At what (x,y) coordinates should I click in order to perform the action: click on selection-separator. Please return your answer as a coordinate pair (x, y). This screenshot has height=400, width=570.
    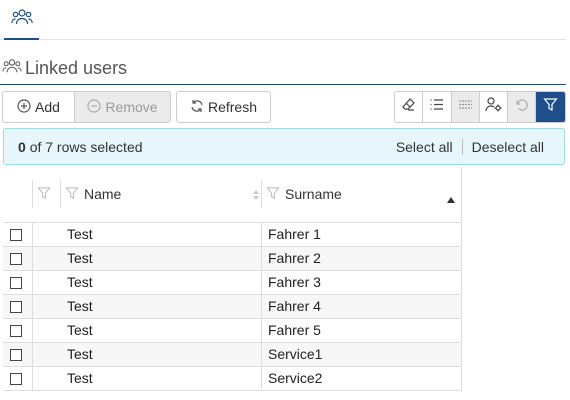
    Looking at the image, I should click on (462, 147).